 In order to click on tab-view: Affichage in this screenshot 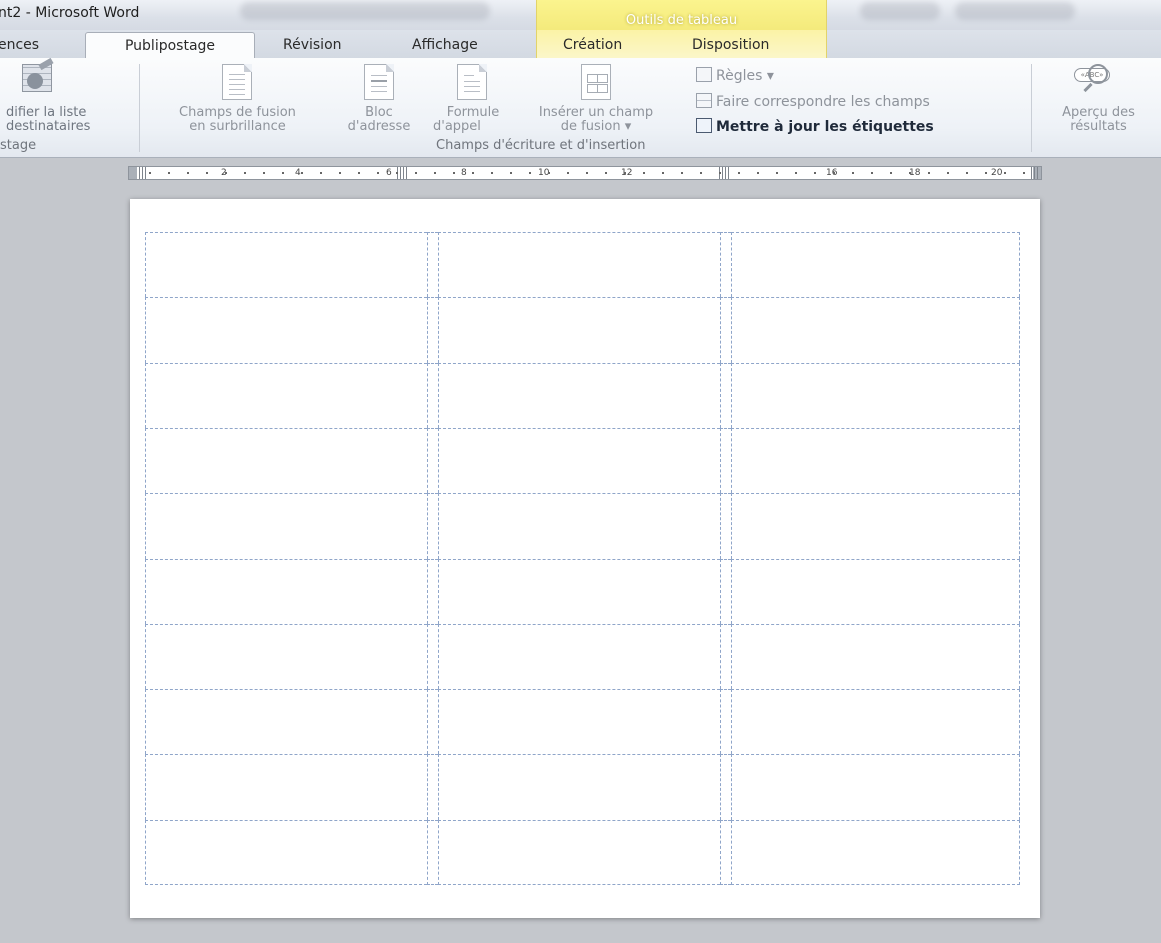, I will do `click(445, 46)`.